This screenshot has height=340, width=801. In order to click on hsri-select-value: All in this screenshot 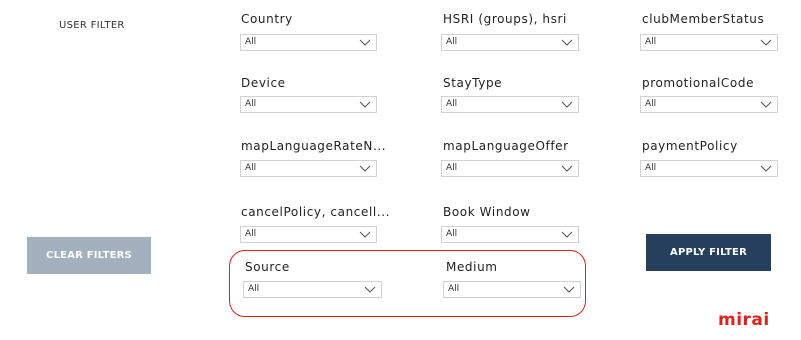, I will do `click(452, 42)`.